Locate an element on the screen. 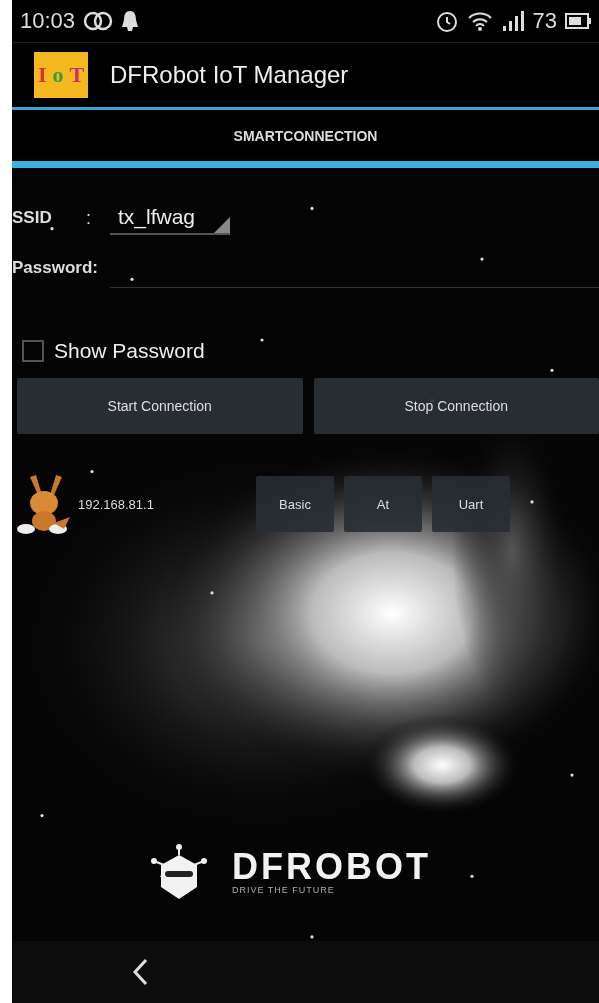  checkbox-label: Show Password is located at coordinates (129, 351).